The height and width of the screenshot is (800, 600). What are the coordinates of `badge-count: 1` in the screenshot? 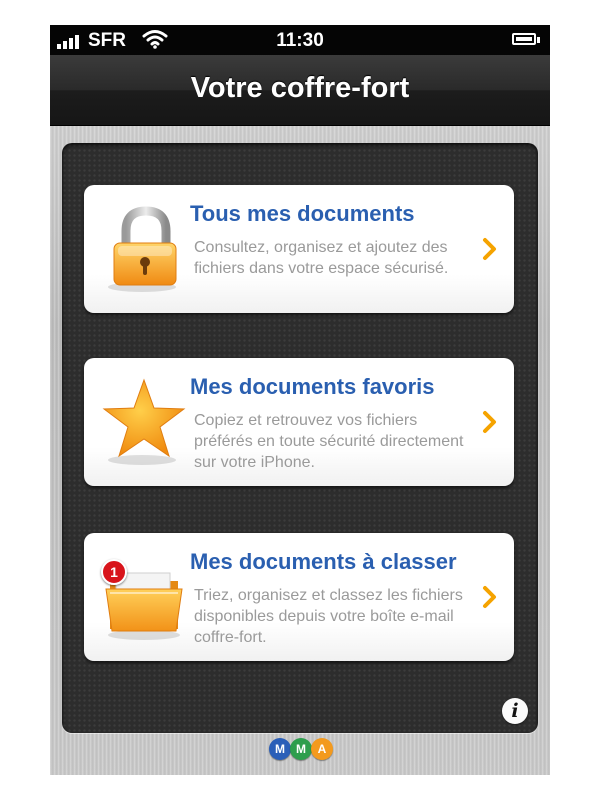 It's located at (114, 572).